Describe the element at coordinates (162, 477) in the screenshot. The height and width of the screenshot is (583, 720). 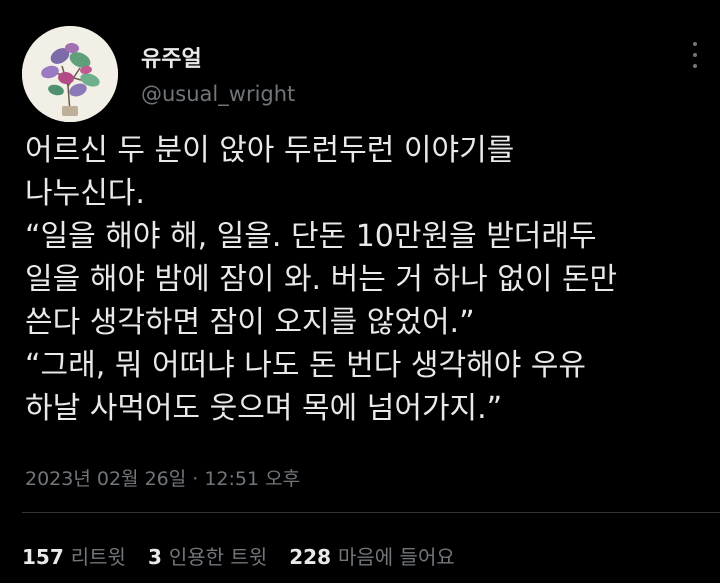
I see `tweet-timestamp: 2023년 02월 26일 · 12:51 오후` at that location.